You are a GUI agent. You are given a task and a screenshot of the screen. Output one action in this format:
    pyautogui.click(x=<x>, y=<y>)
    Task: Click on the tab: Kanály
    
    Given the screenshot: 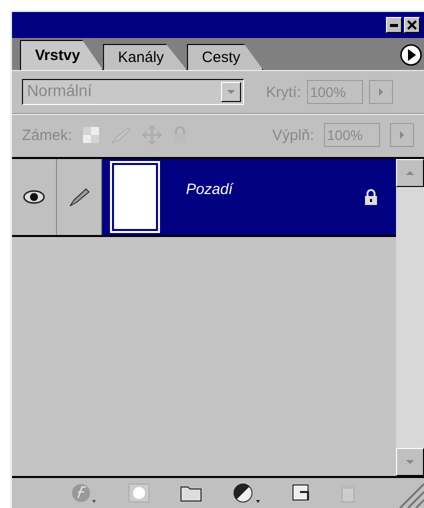 What is the action you would take?
    pyautogui.click(x=145, y=57)
    